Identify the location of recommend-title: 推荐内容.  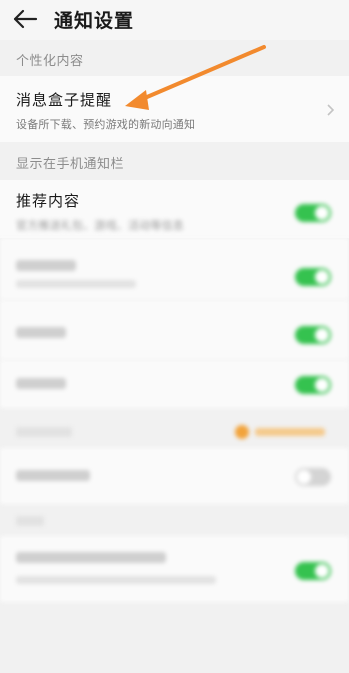
(48, 201).